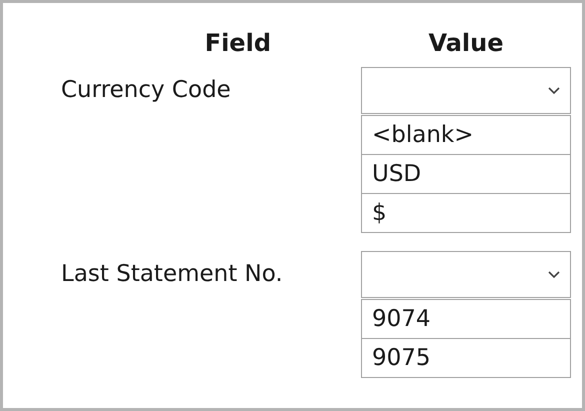 Image resolution: width=585 pixels, height=411 pixels. I want to click on column-header: Value, so click(466, 43).